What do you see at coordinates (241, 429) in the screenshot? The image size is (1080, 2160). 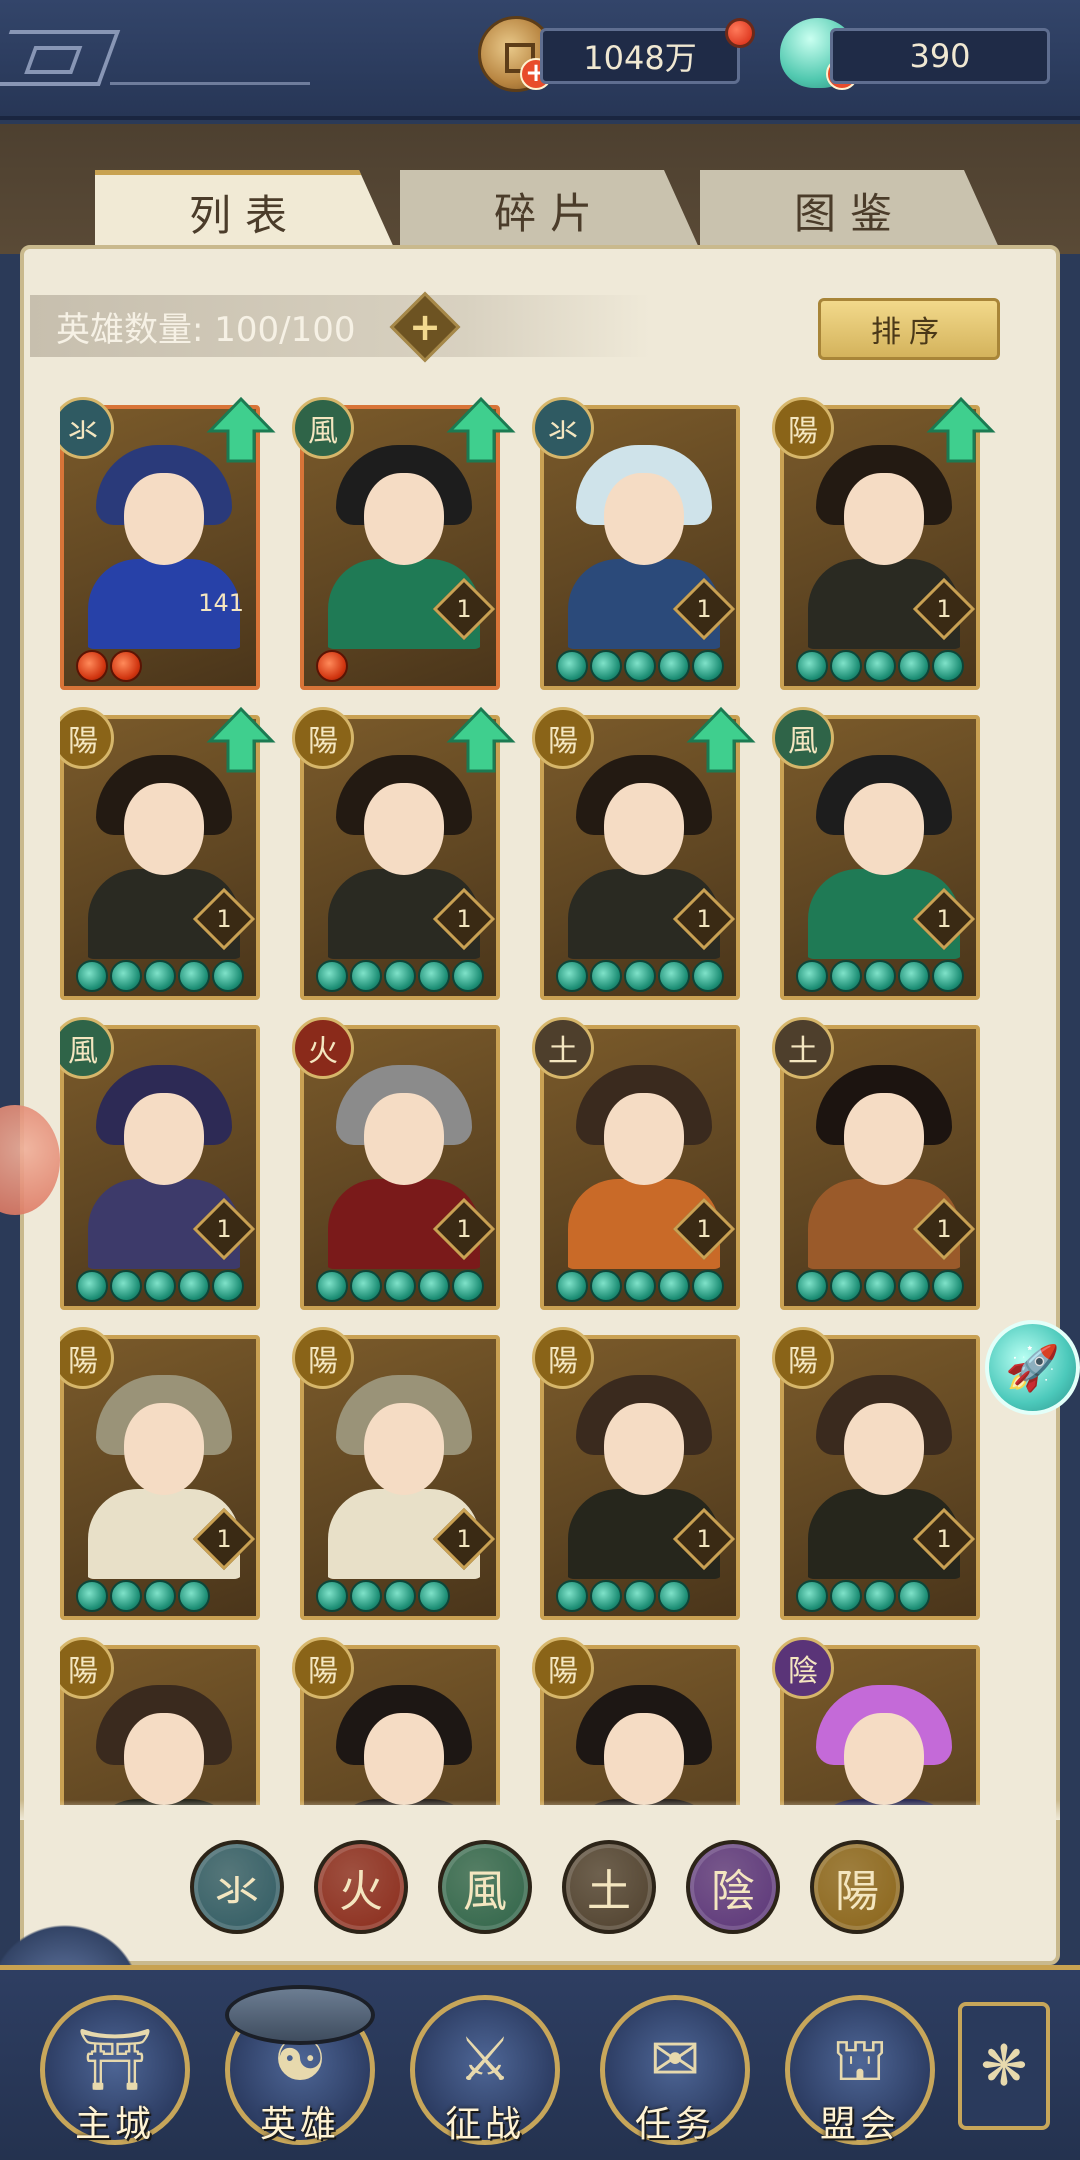 I see `upgrade-arrow-icon` at bounding box center [241, 429].